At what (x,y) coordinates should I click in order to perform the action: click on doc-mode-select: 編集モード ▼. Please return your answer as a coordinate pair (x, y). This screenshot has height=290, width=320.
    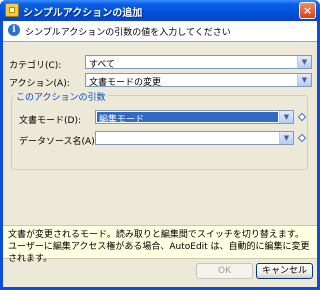
    Looking at the image, I should click on (194, 117).